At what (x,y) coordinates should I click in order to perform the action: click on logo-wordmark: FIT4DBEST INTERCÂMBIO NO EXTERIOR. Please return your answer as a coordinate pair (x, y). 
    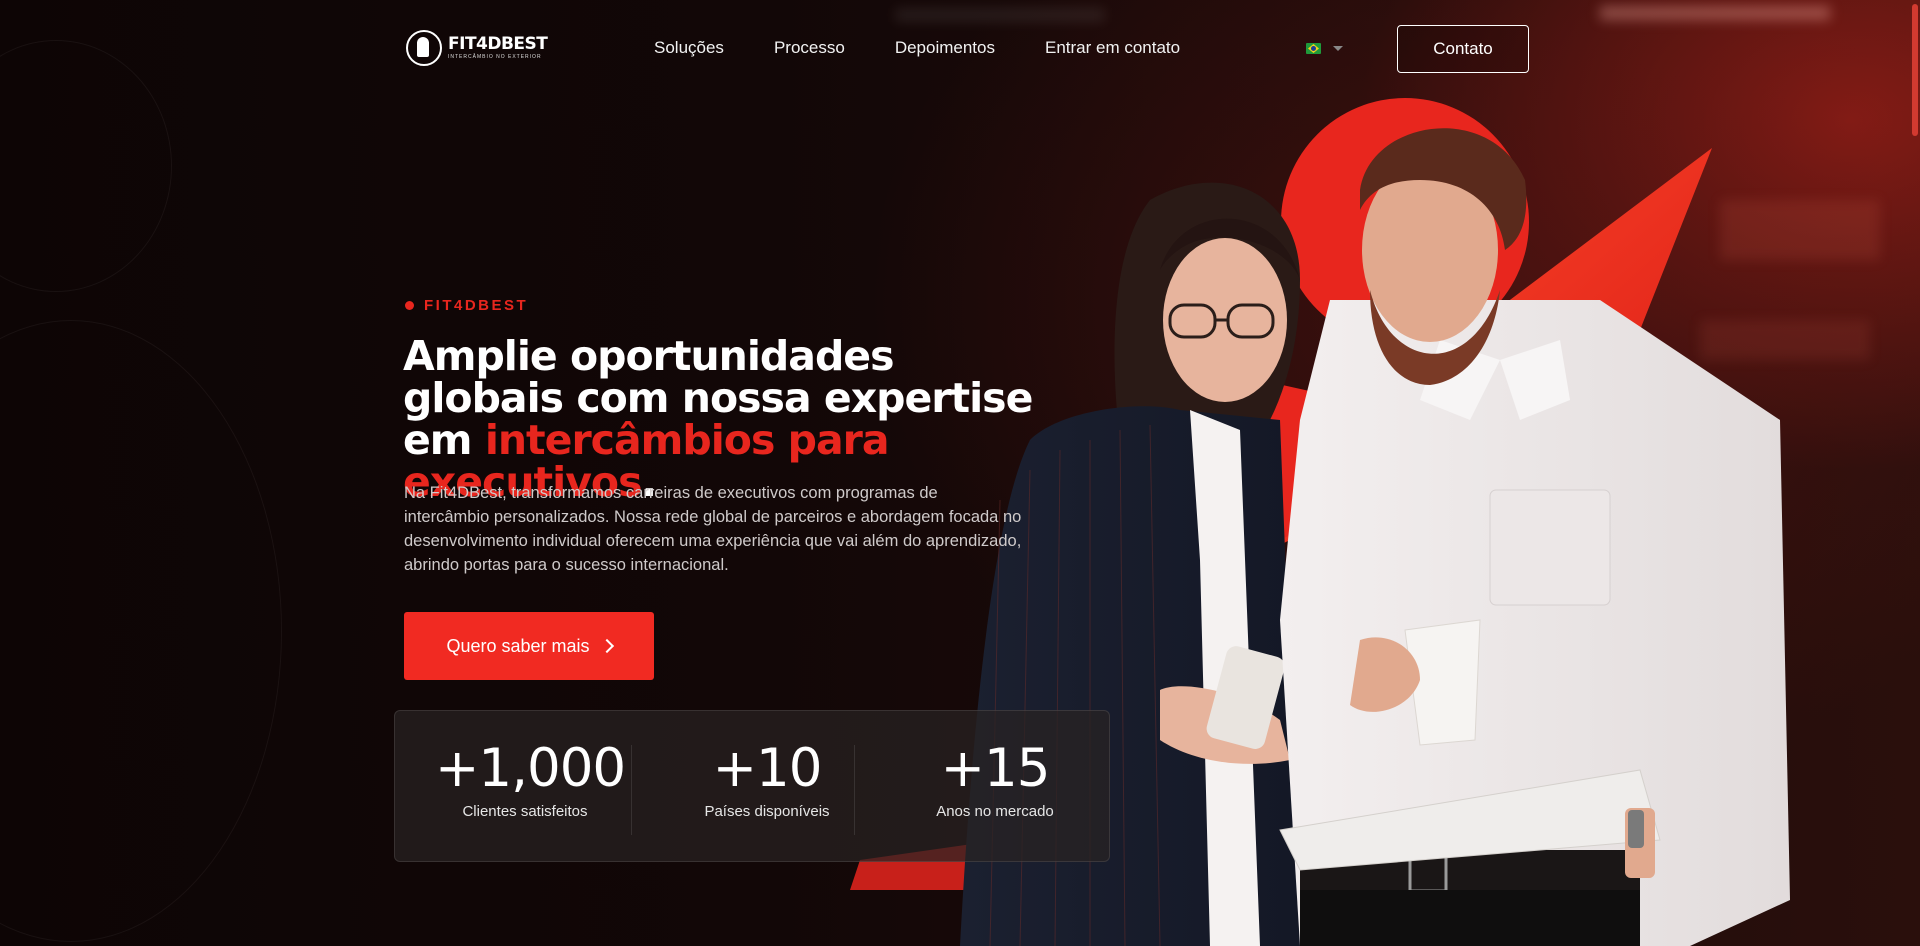
    Looking at the image, I should click on (498, 47).